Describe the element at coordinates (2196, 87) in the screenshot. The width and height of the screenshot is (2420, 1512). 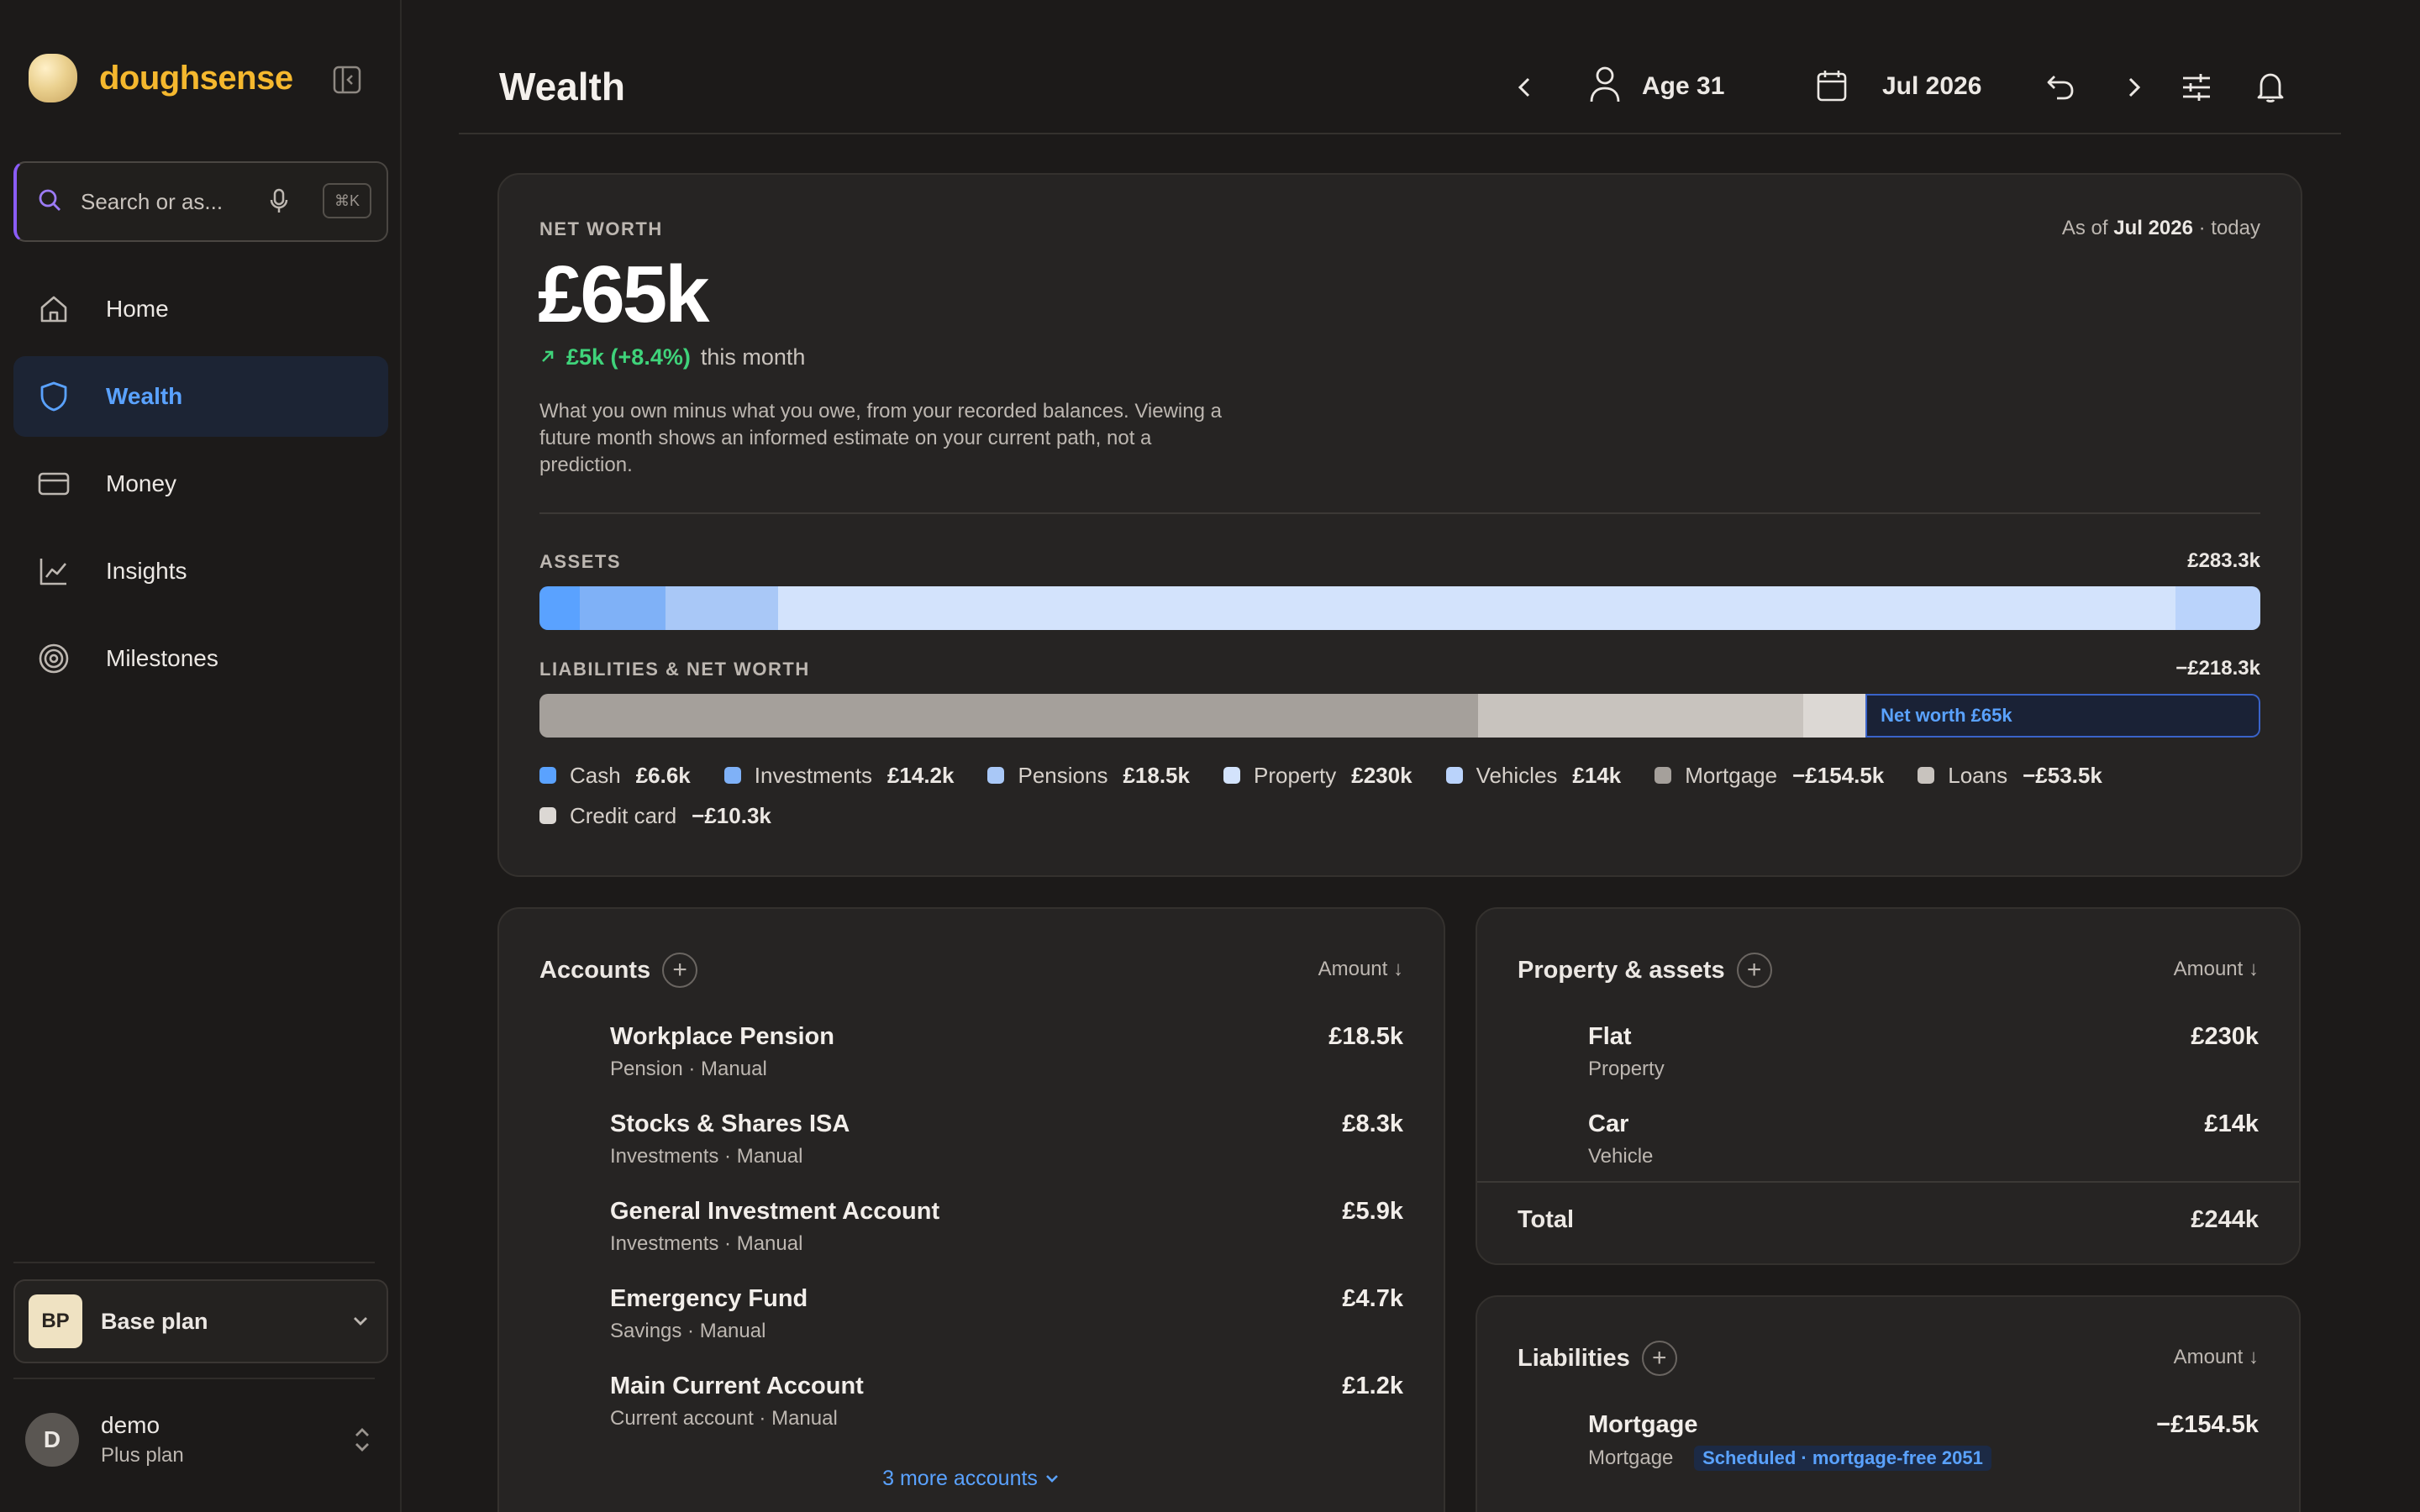
I see `filters-icon` at that location.